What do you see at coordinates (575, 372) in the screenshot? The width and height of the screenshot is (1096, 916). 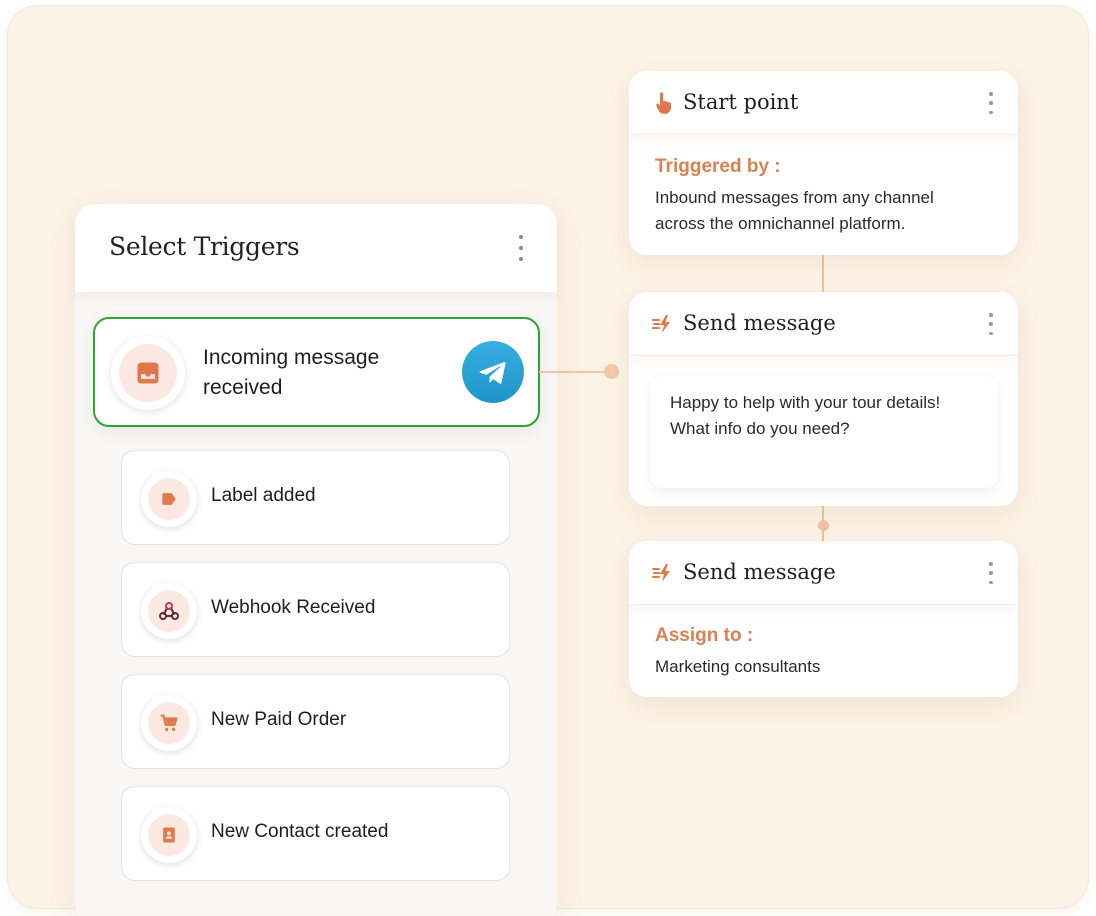 I see `trigger-connector-line` at bounding box center [575, 372].